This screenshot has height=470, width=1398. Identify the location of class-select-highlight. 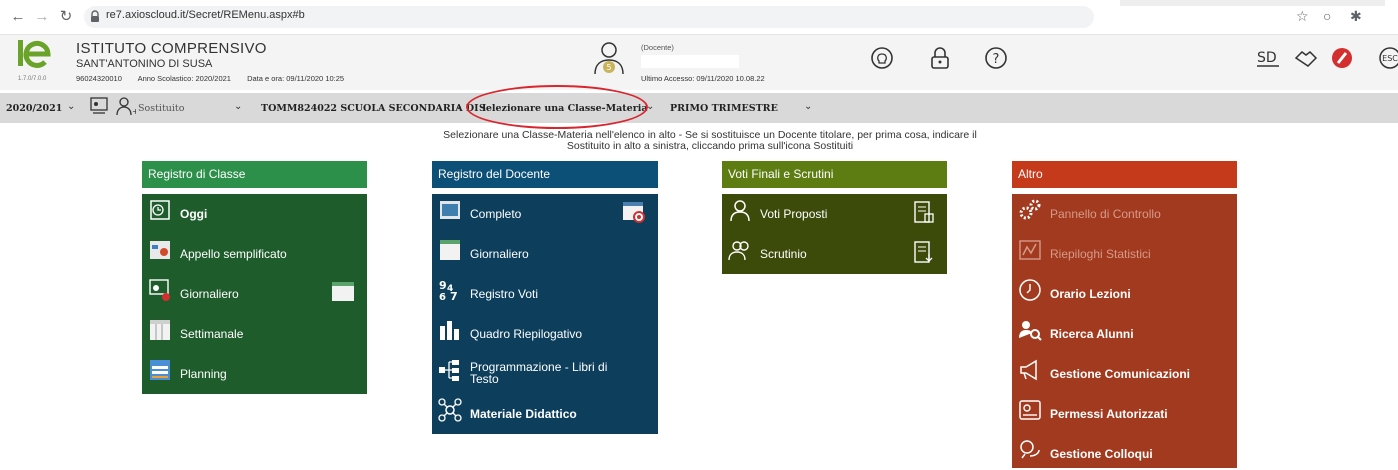
(557, 107).